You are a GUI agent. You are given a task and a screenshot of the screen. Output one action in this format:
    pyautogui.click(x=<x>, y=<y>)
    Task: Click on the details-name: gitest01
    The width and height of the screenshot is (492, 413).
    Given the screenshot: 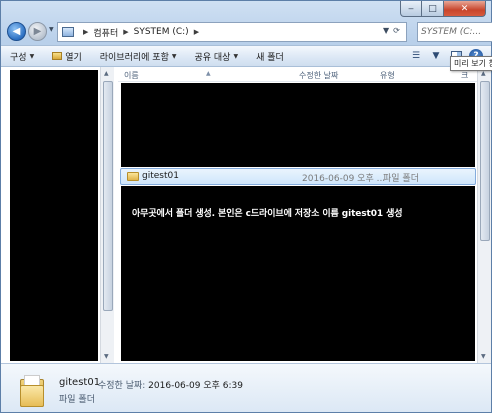 What is the action you would take?
    pyautogui.click(x=80, y=382)
    